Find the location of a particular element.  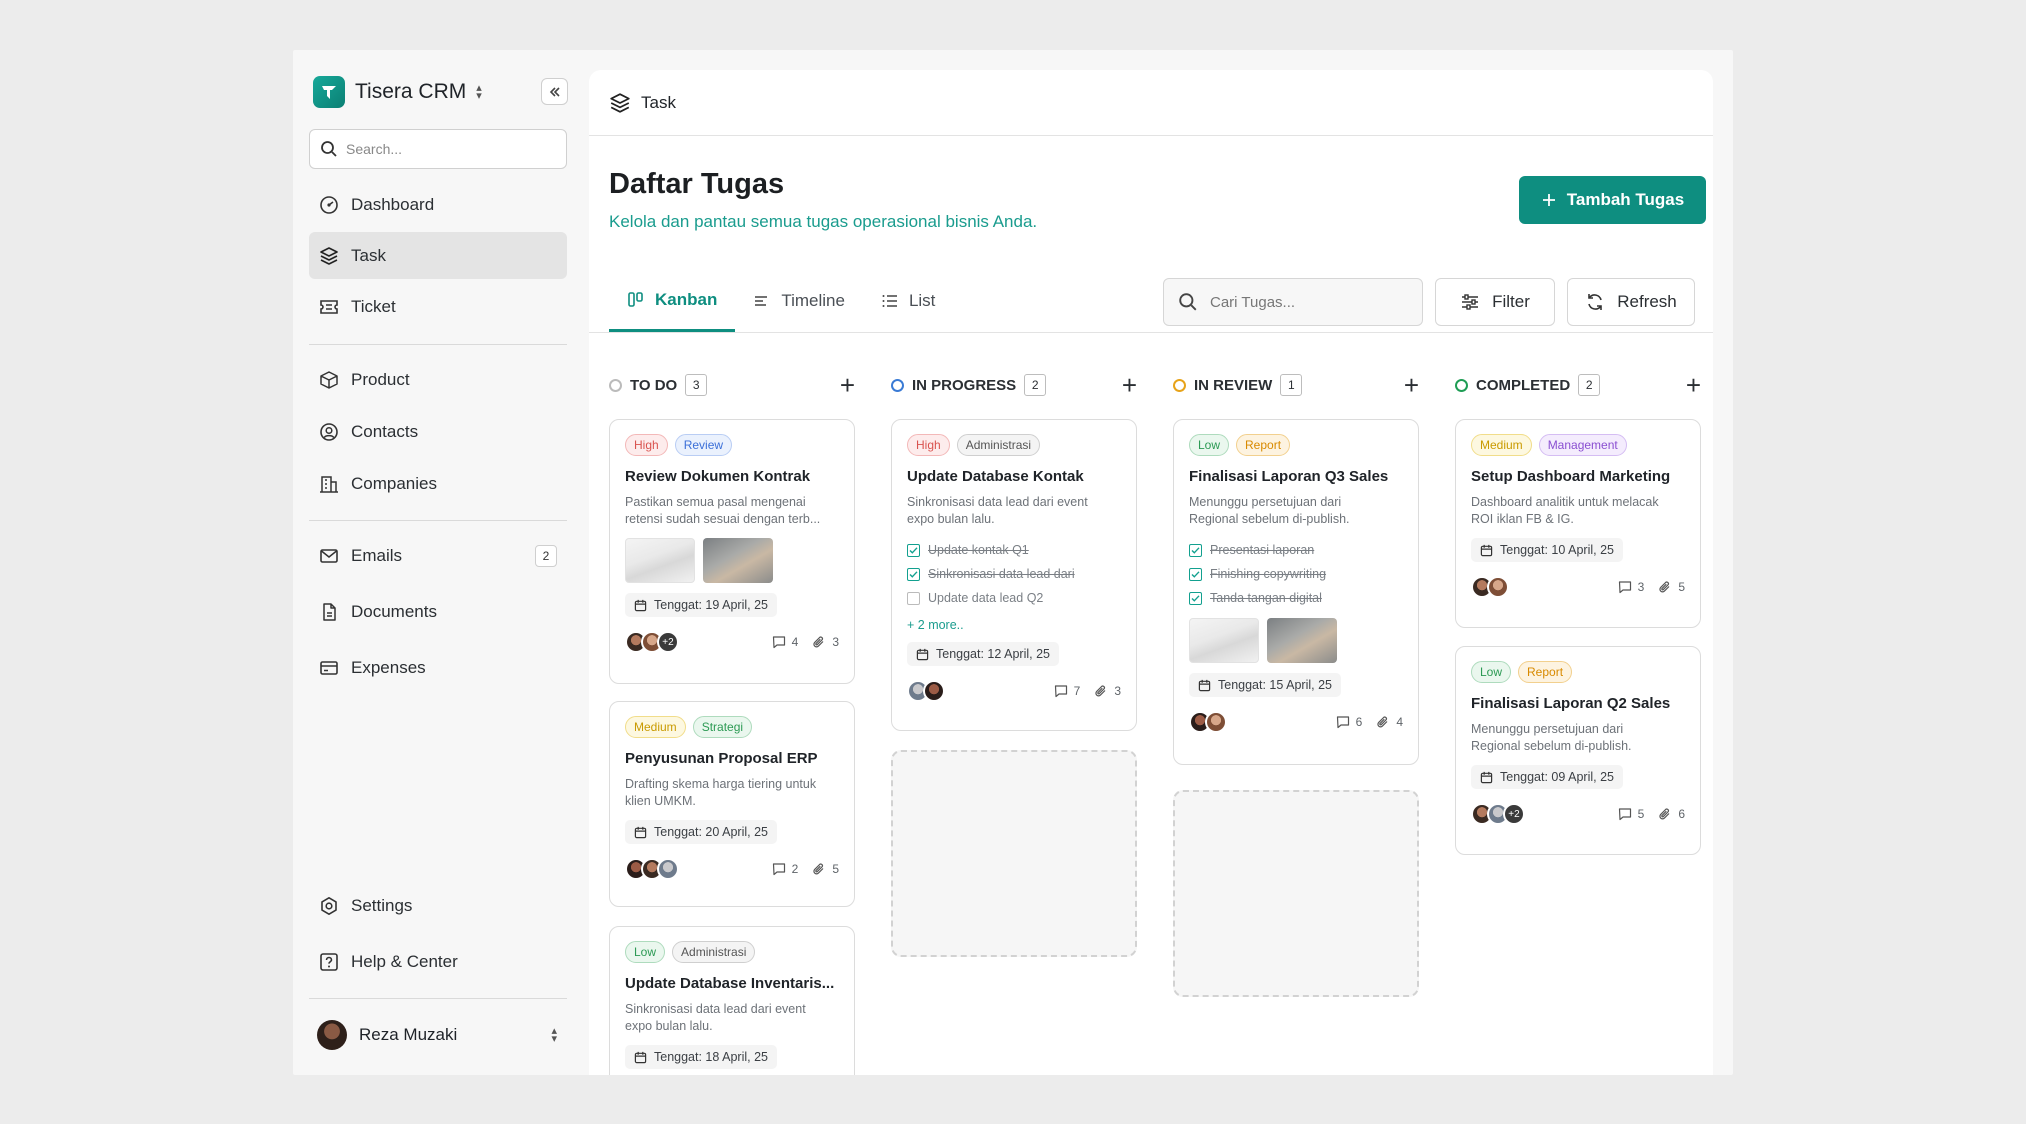

workspace-switcher: Tisera CRM ▴ ▾ is located at coordinates (397, 92).